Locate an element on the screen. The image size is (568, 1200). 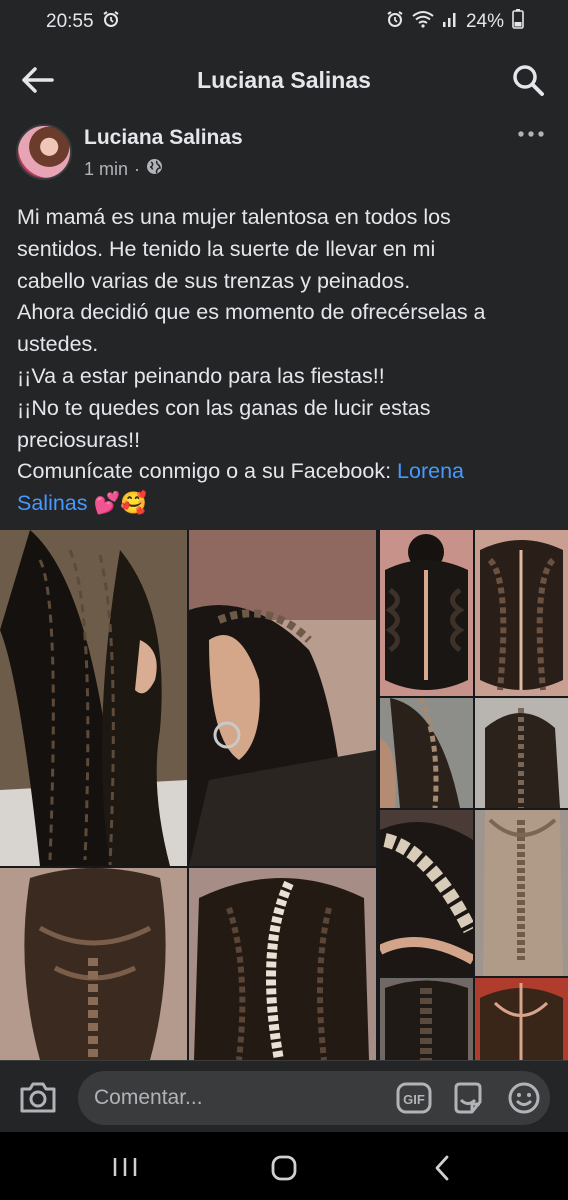
camera-icon is located at coordinates (38, 1097).